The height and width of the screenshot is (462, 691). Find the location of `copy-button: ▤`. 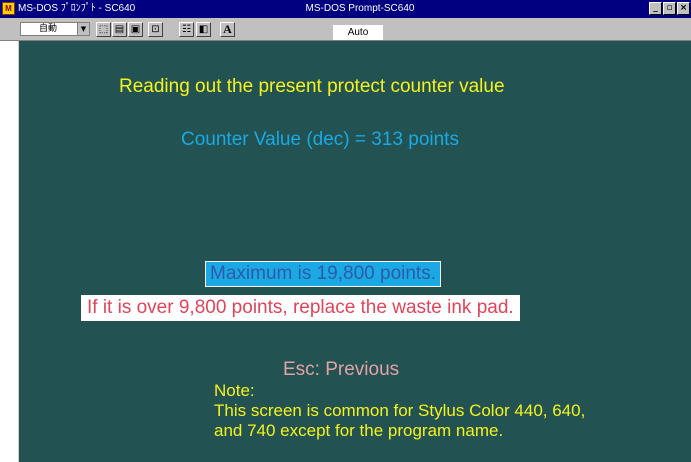

copy-button: ▤ is located at coordinates (119, 29).